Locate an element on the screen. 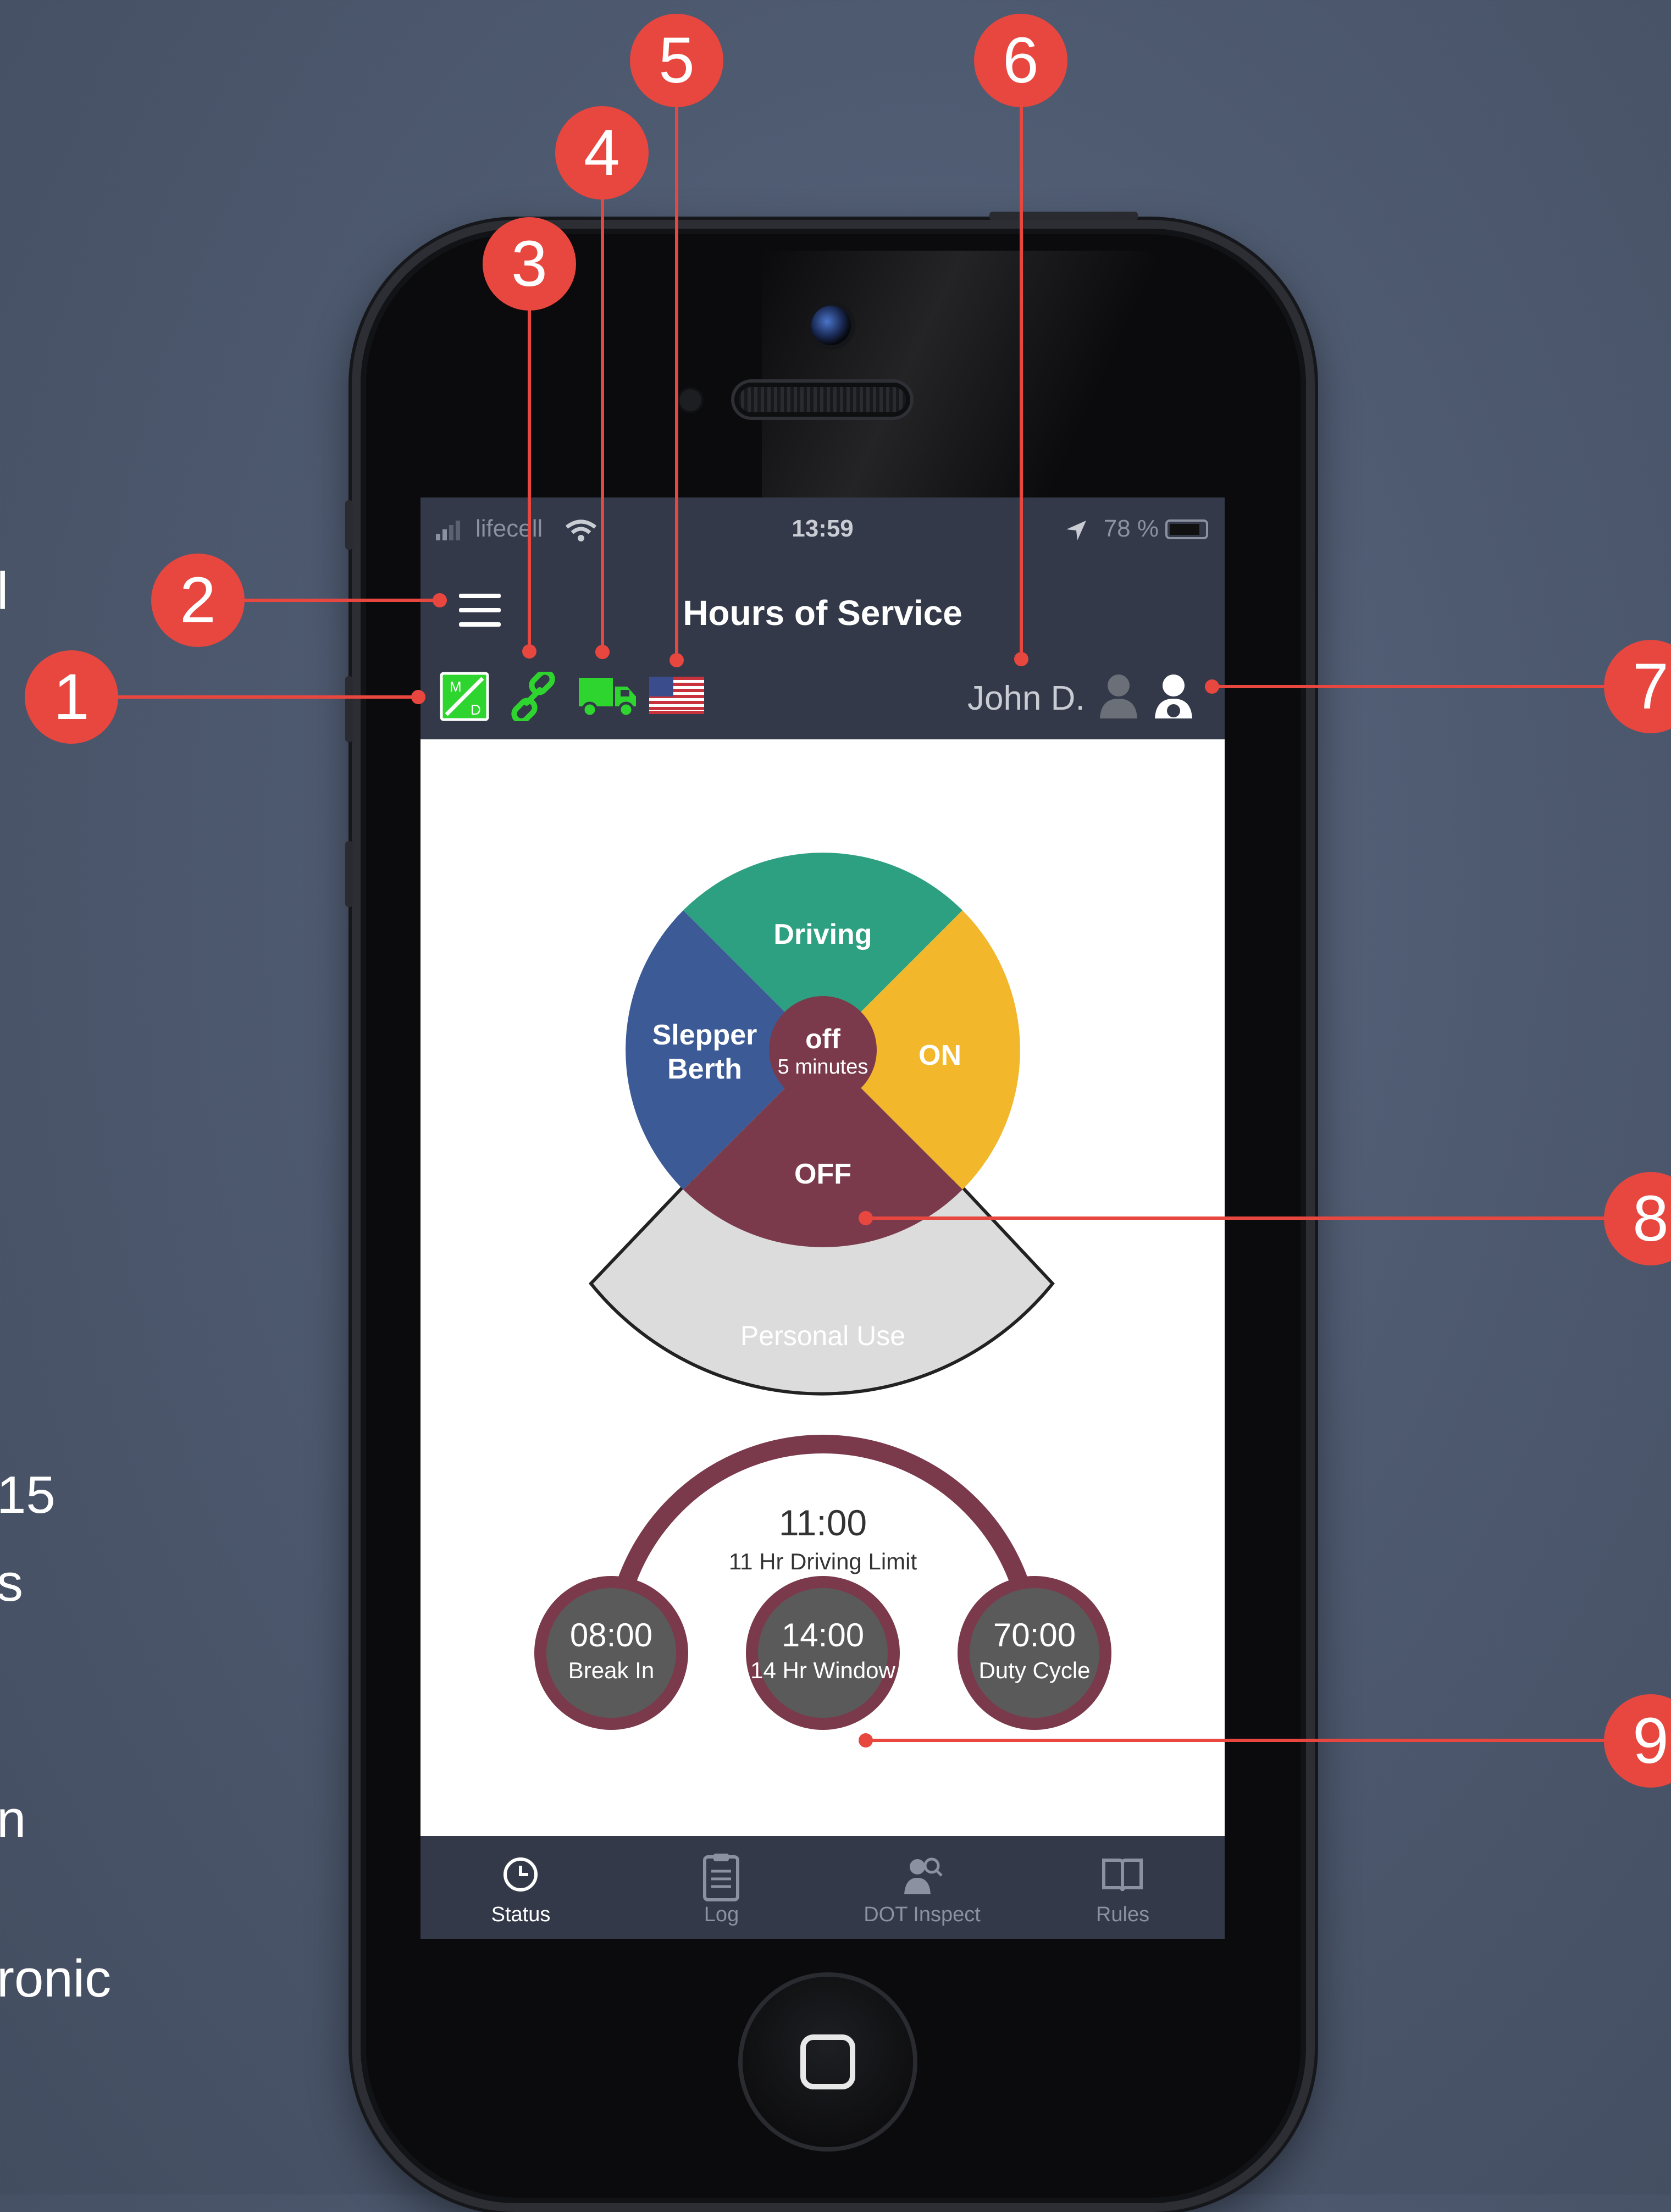 This screenshot has width=1671, height=2212. page-title: Hours of Service is located at coordinates (822, 613).